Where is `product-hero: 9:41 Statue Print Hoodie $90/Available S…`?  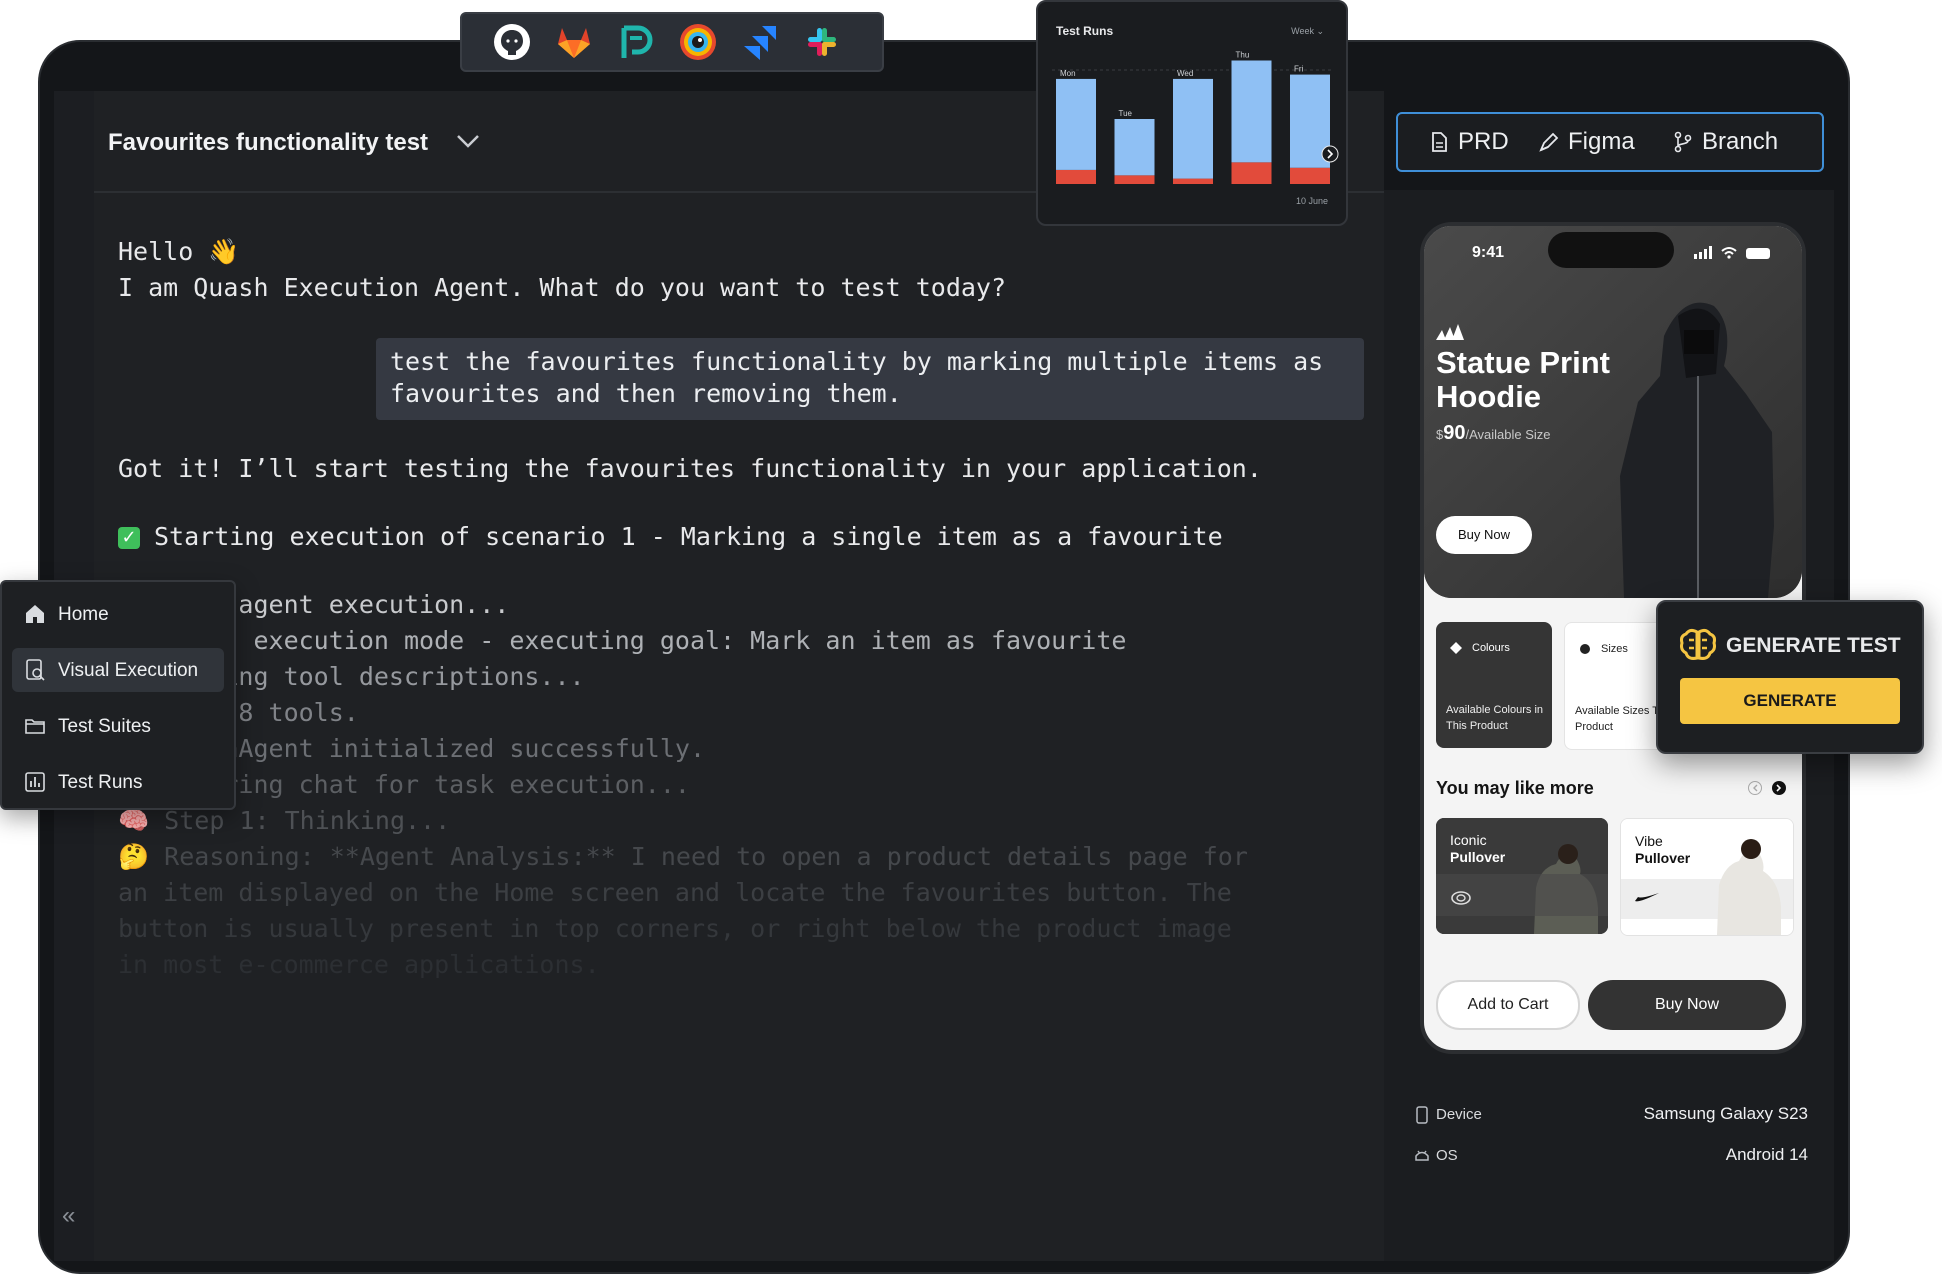
product-hero: 9:41 Statue Print Hoodie $90/Available S… is located at coordinates (1613, 412).